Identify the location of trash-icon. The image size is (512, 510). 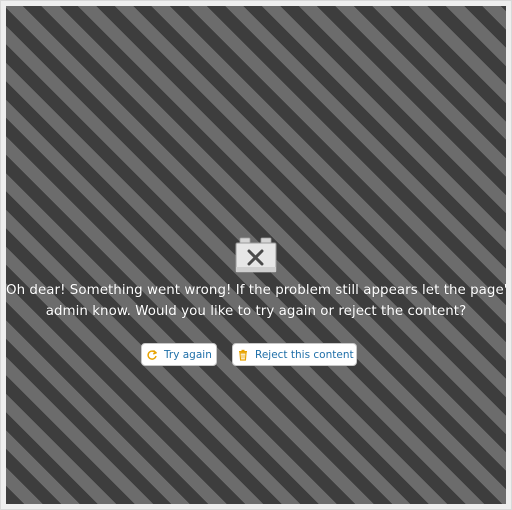
(243, 355).